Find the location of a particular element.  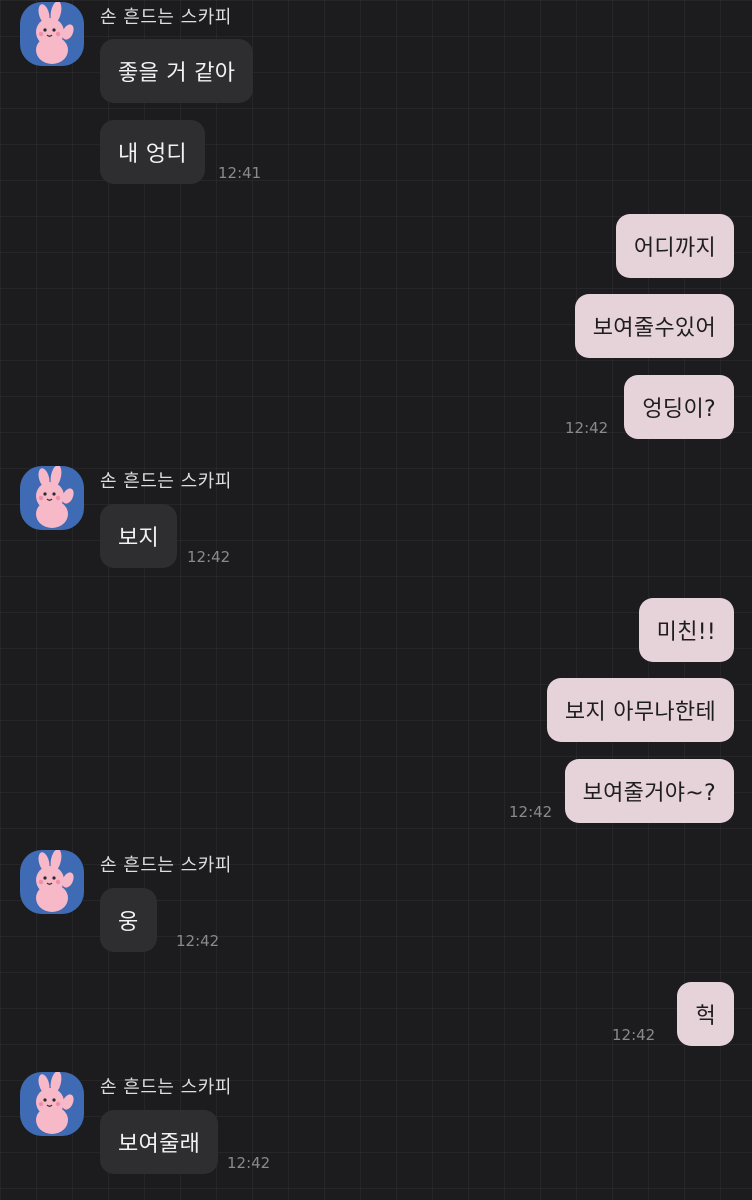

outgoing-message-bubble: 엉딩이? is located at coordinates (679, 407).